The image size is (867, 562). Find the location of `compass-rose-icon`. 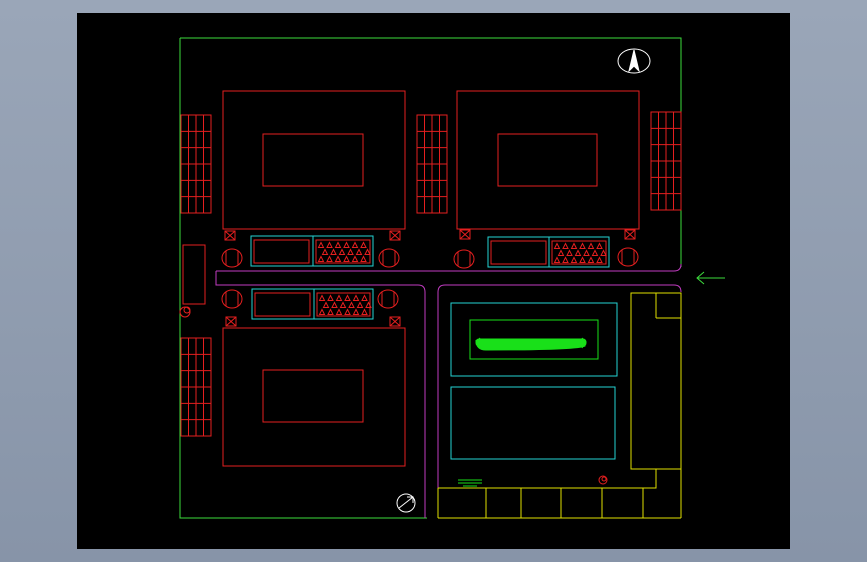

compass-rose-icon is located at coordinates (406, 503).